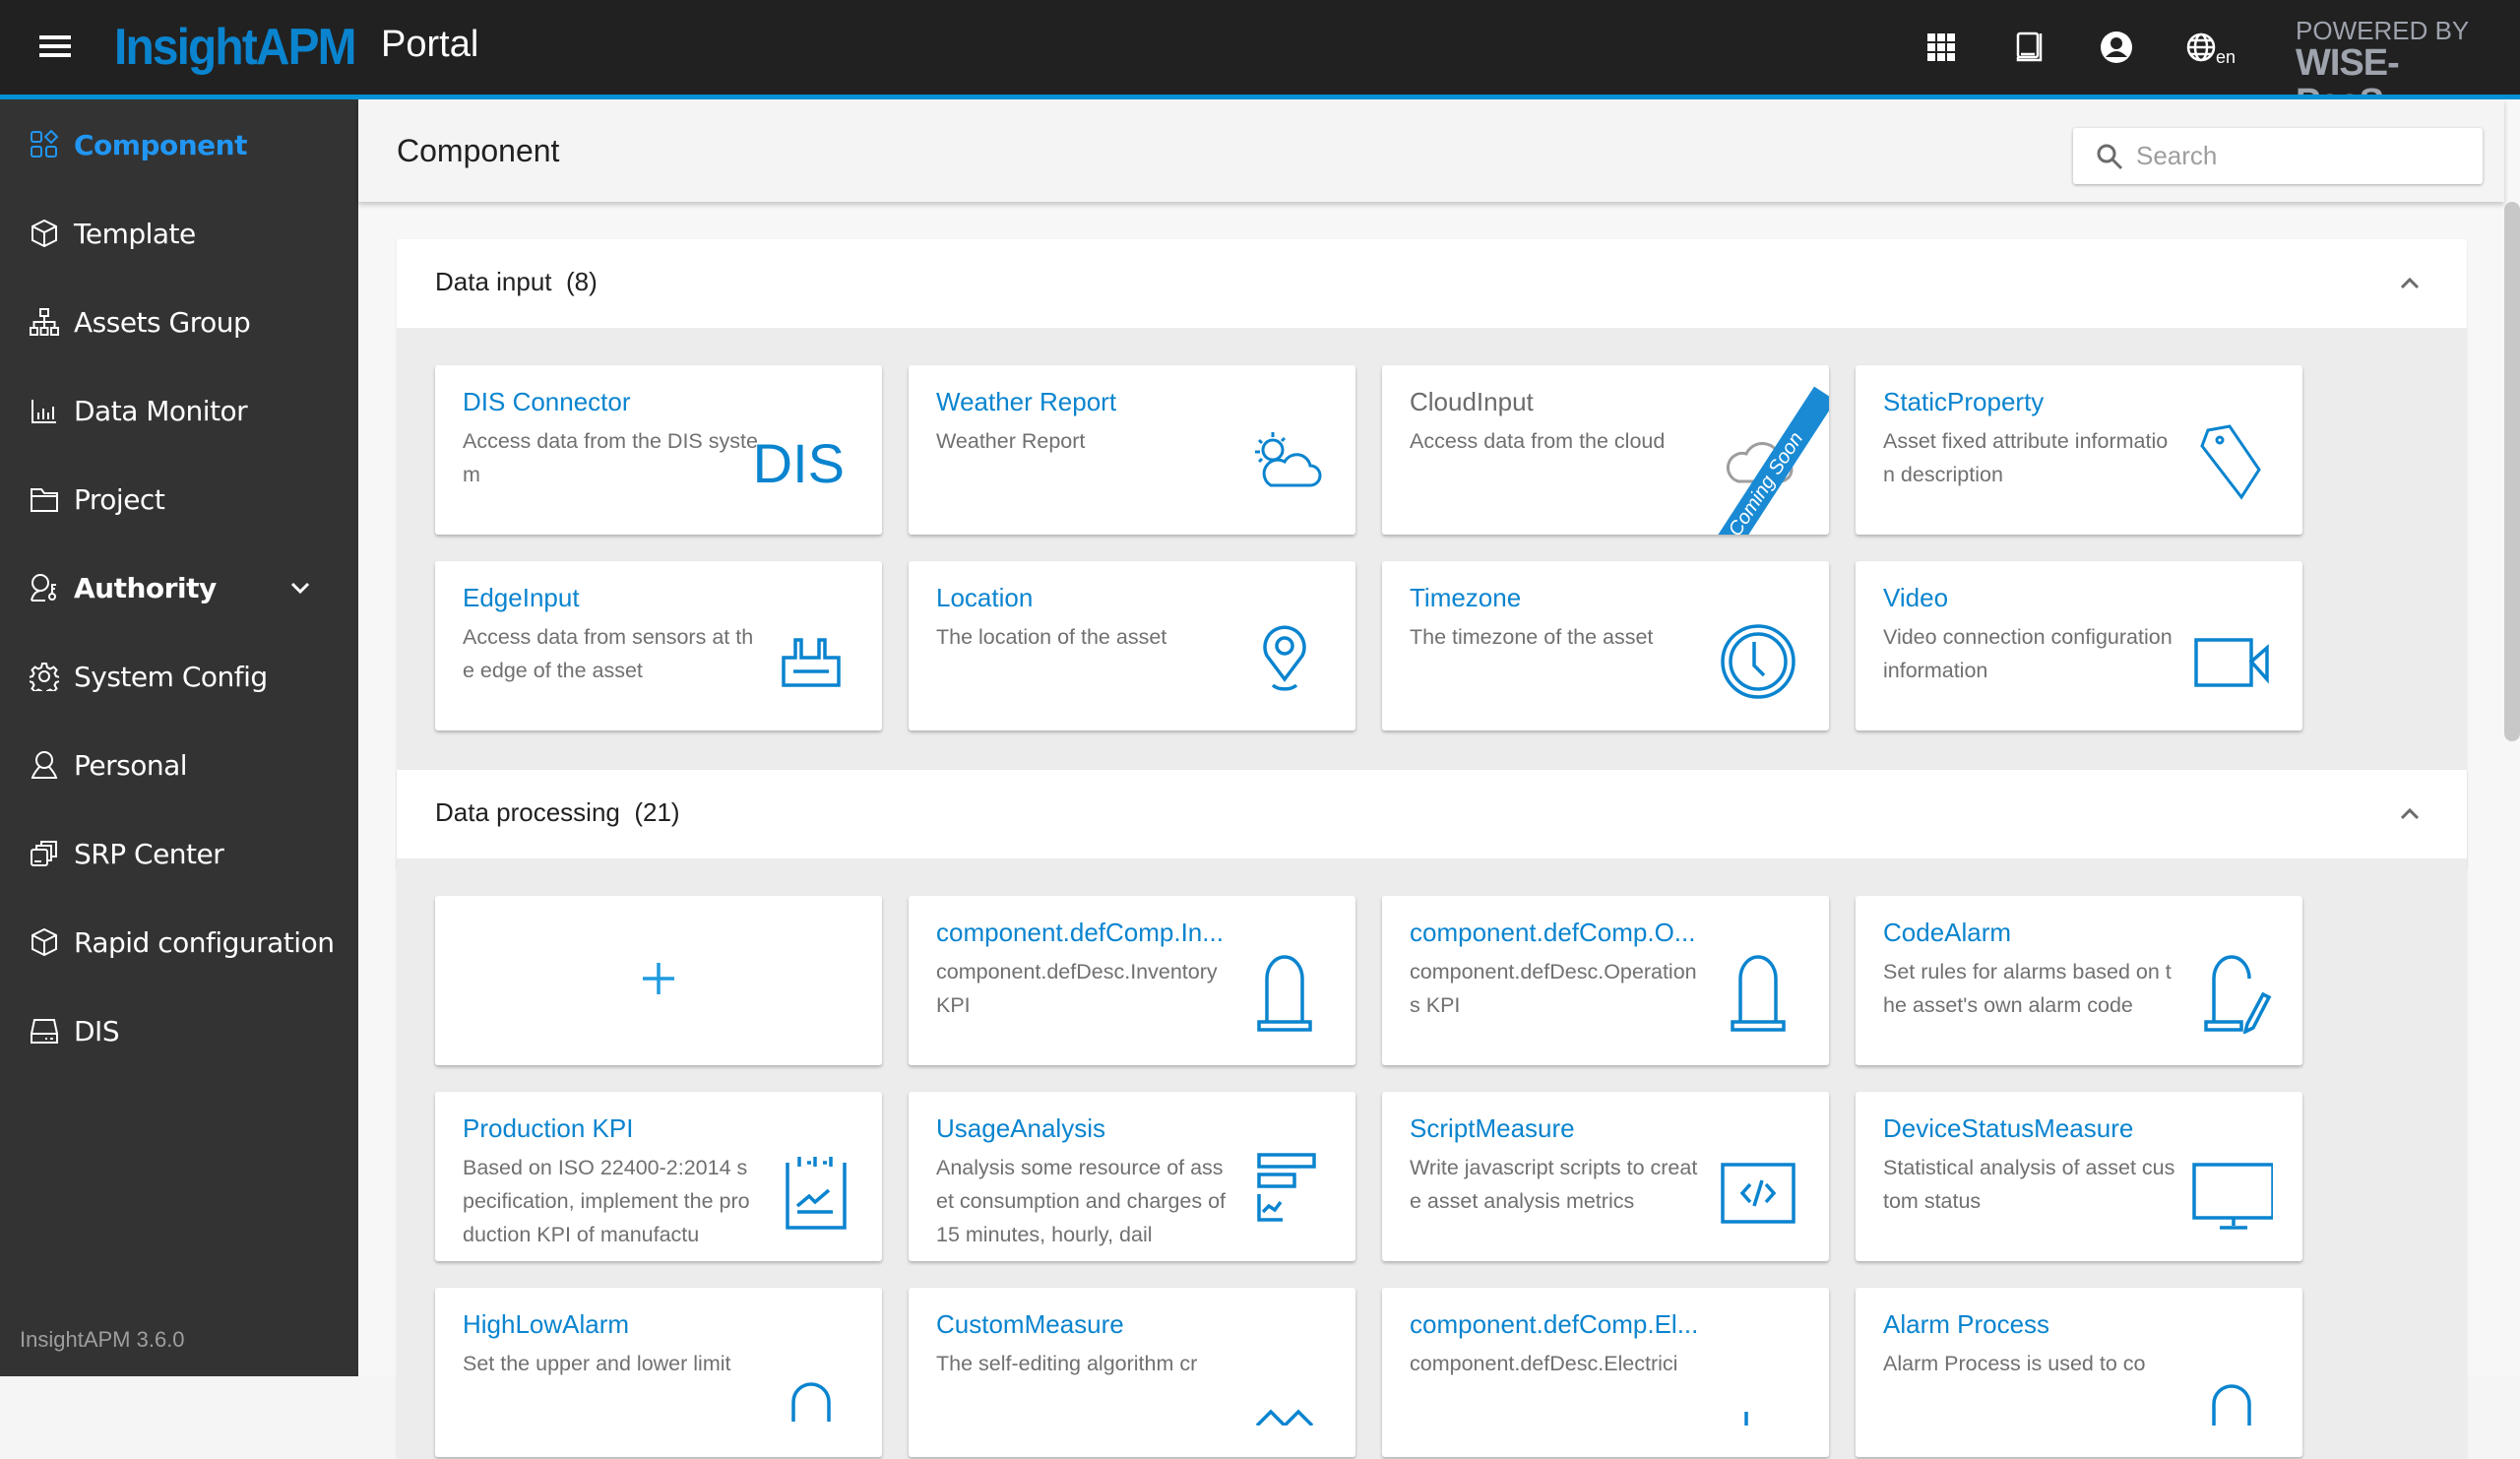  Describe the element at coordinates (430, 44) in the screenshot. I see `portal-title: Portal` at that location.